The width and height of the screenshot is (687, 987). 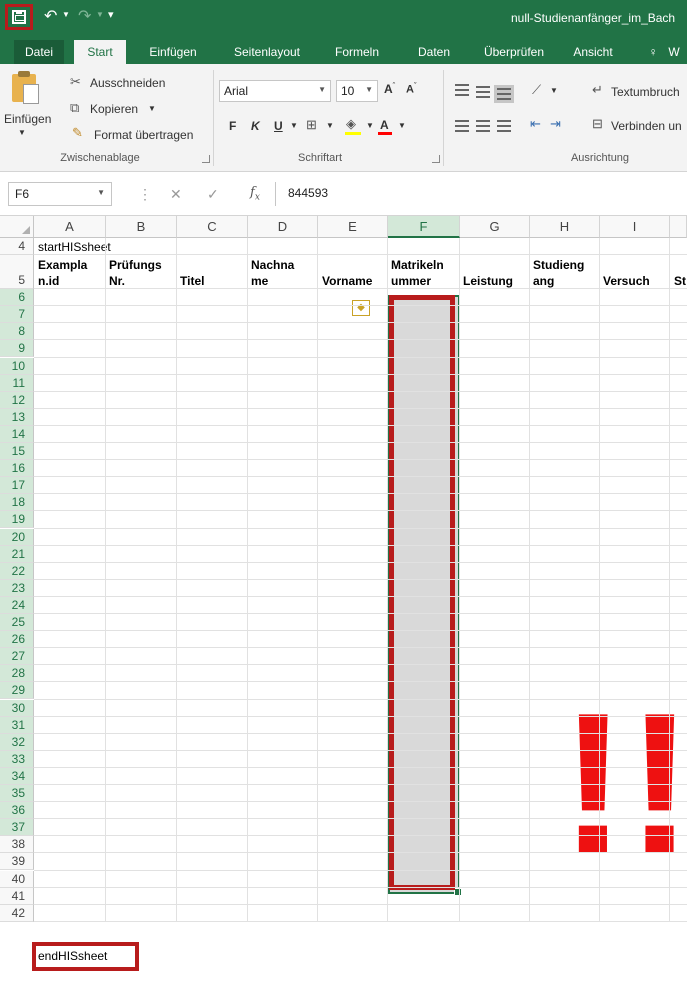 I want to click on tab-page-layout: Seitenlayout, so click(x=267, y=52).